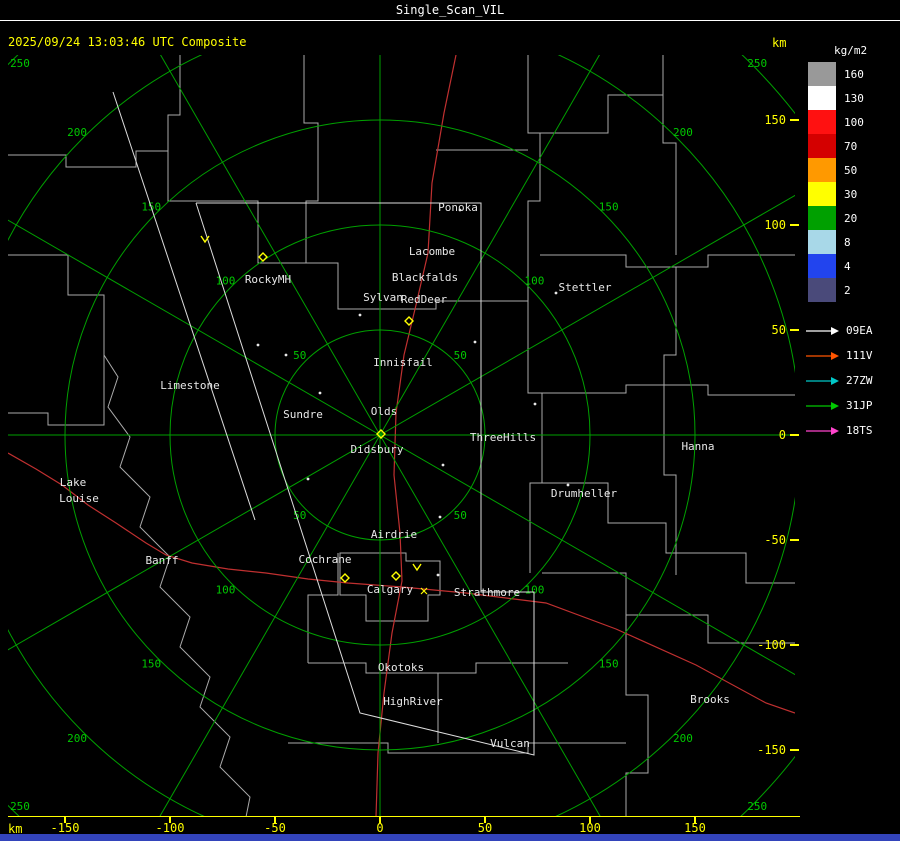 The width and height of the screenshot is (900, 841). Describe the element at coordinates (380, 828) in the screenshot. I see `x-tick-label: 0` at that location.